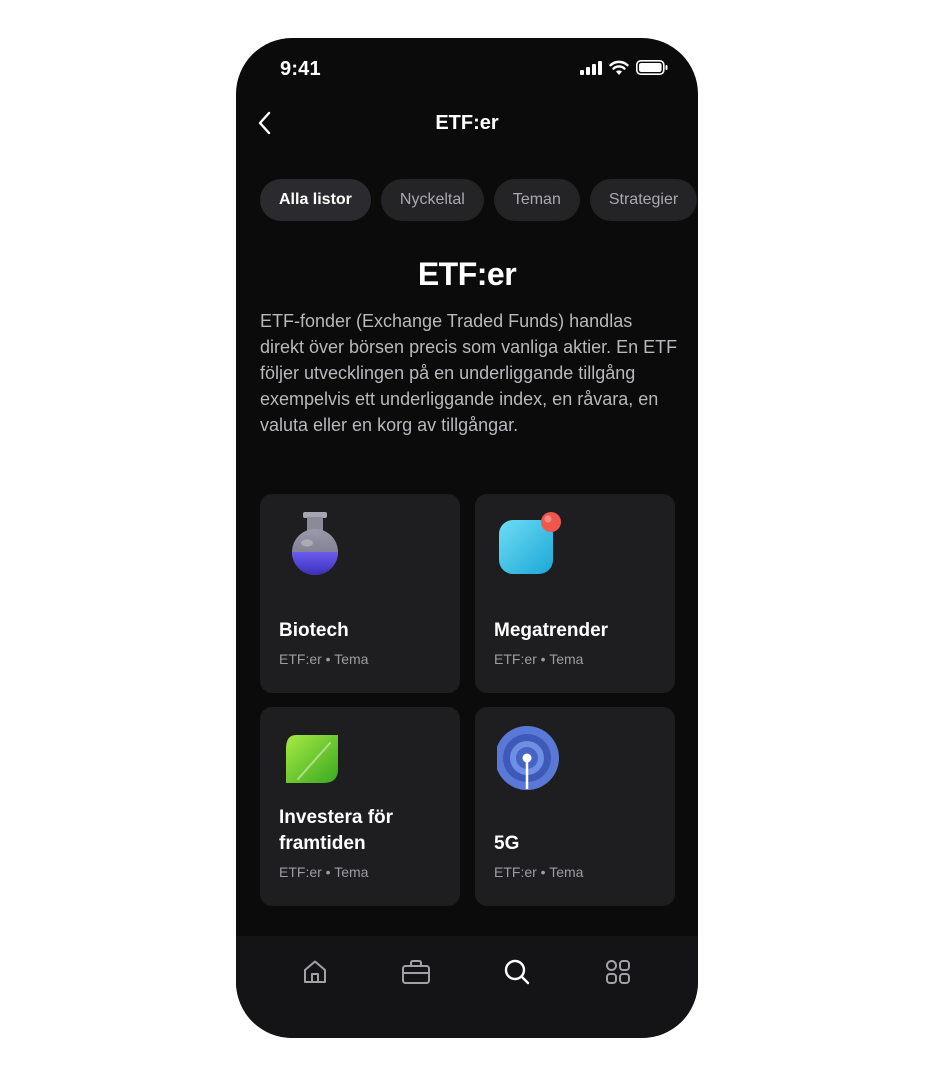 This screenshot has width=934, height=1076. I want to click on leaf-icon, so click(312, 759).